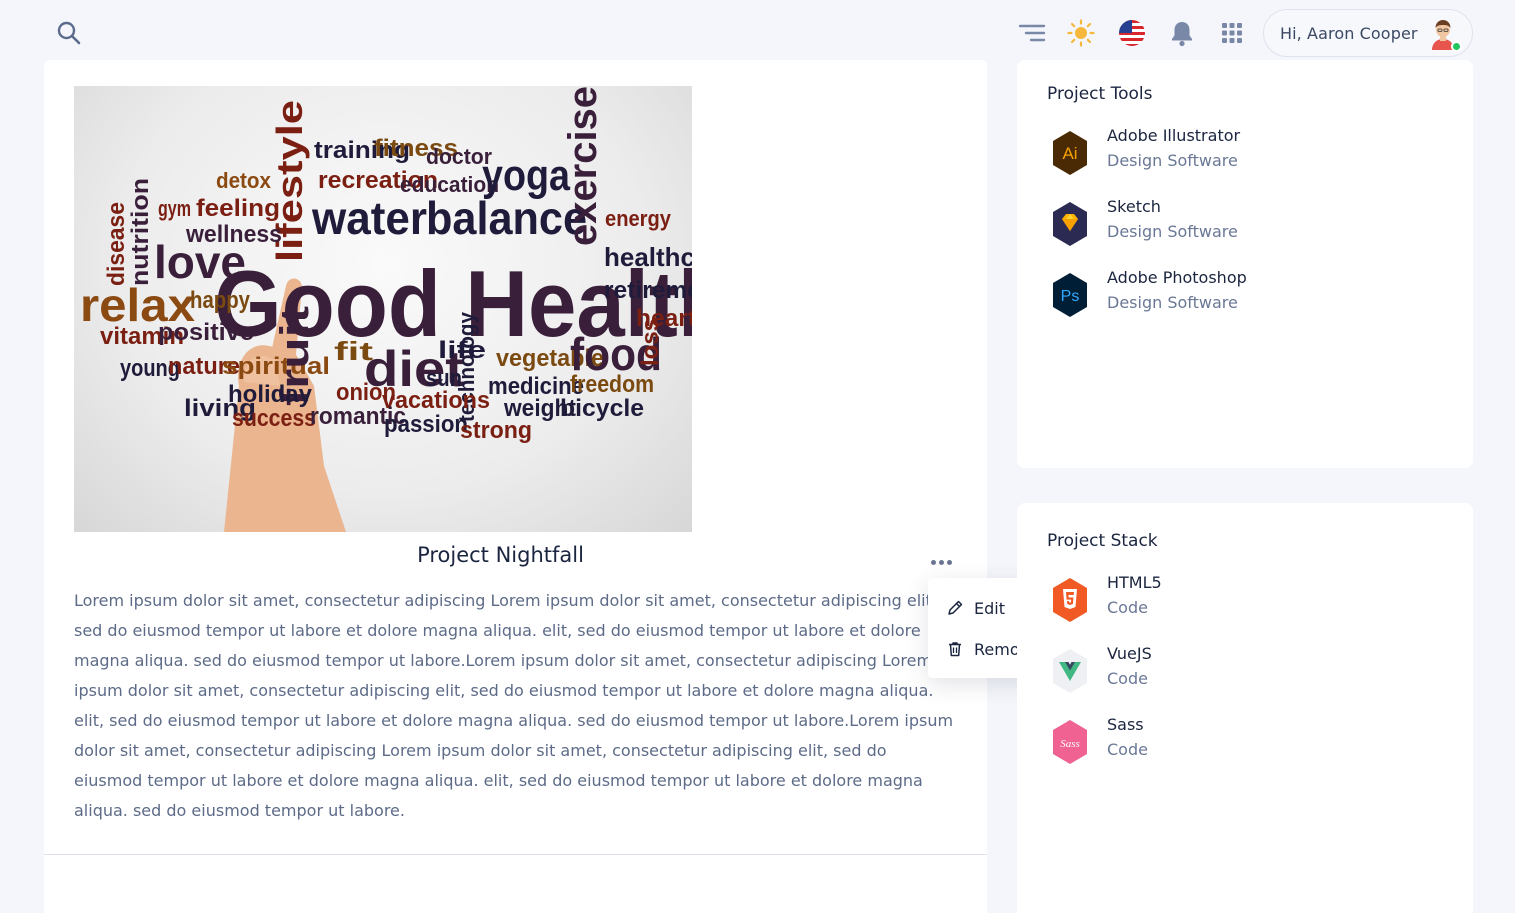 The image size is (1515, 913). I want to click on wordcloud-word: strong, so click(496, 430).